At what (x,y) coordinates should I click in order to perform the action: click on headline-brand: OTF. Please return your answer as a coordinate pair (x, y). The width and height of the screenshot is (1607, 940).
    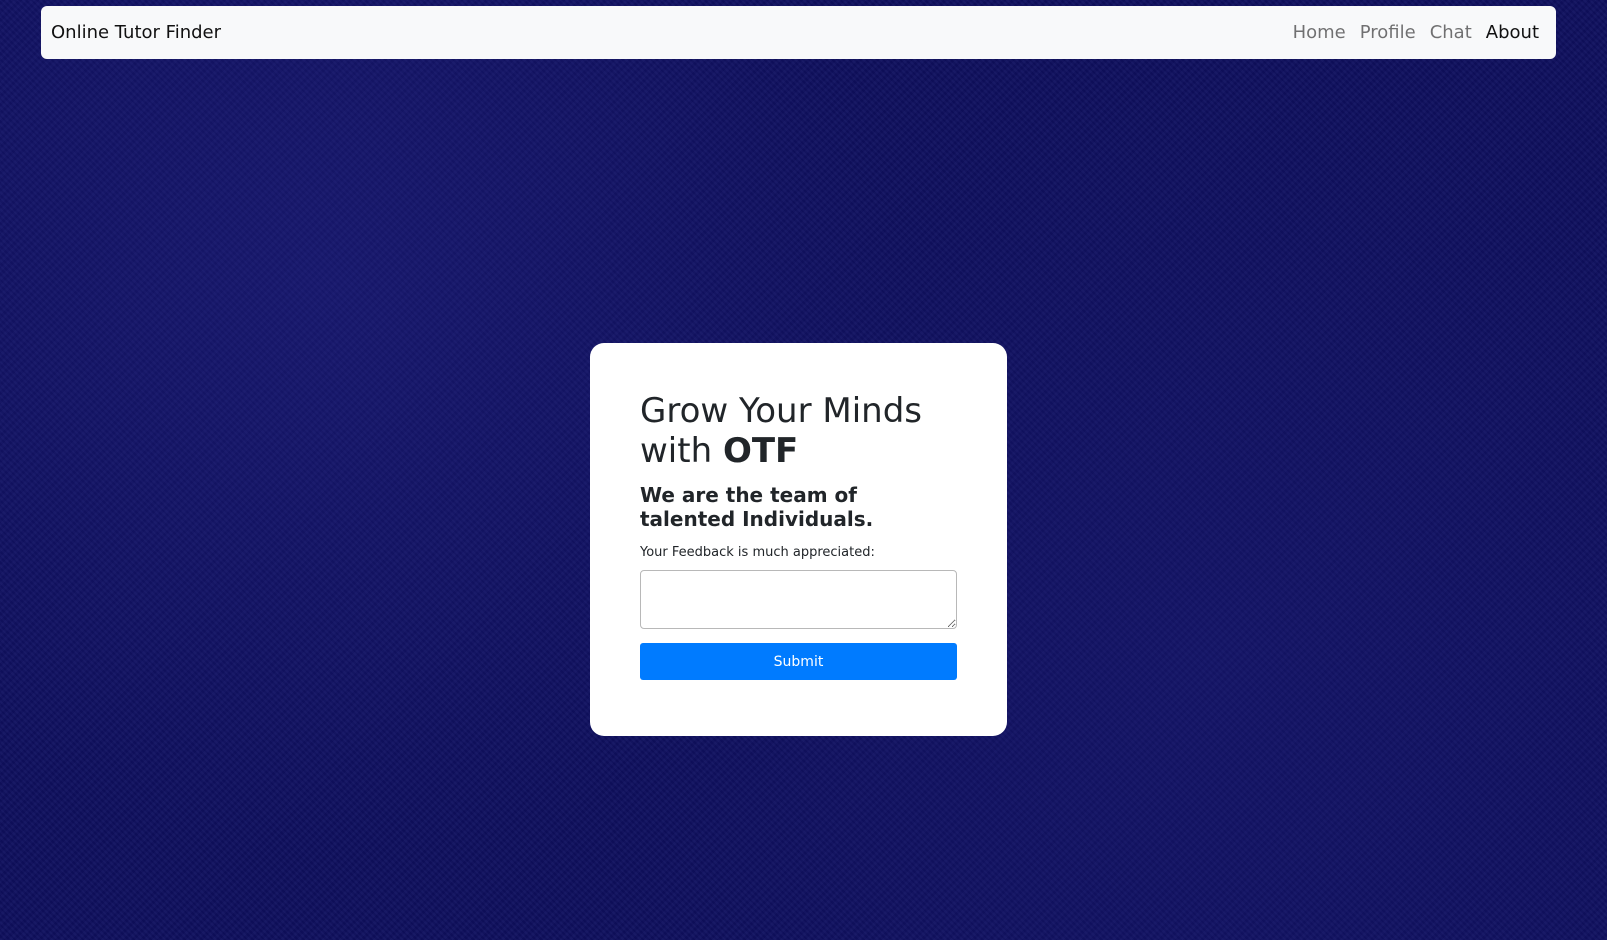
    Looking at the image, I should click on (760, 451).